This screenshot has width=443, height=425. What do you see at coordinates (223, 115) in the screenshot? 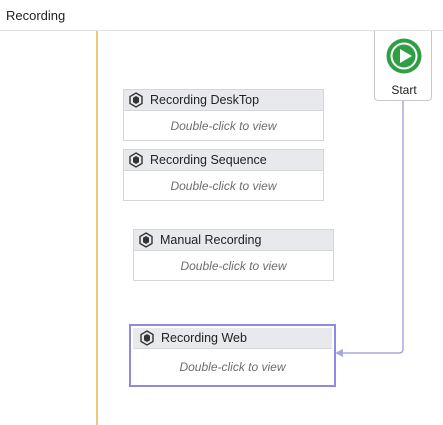
I see `activity-recording-desktop: Recording DeskTop Double-click to view` at bounding box center [223, 115].